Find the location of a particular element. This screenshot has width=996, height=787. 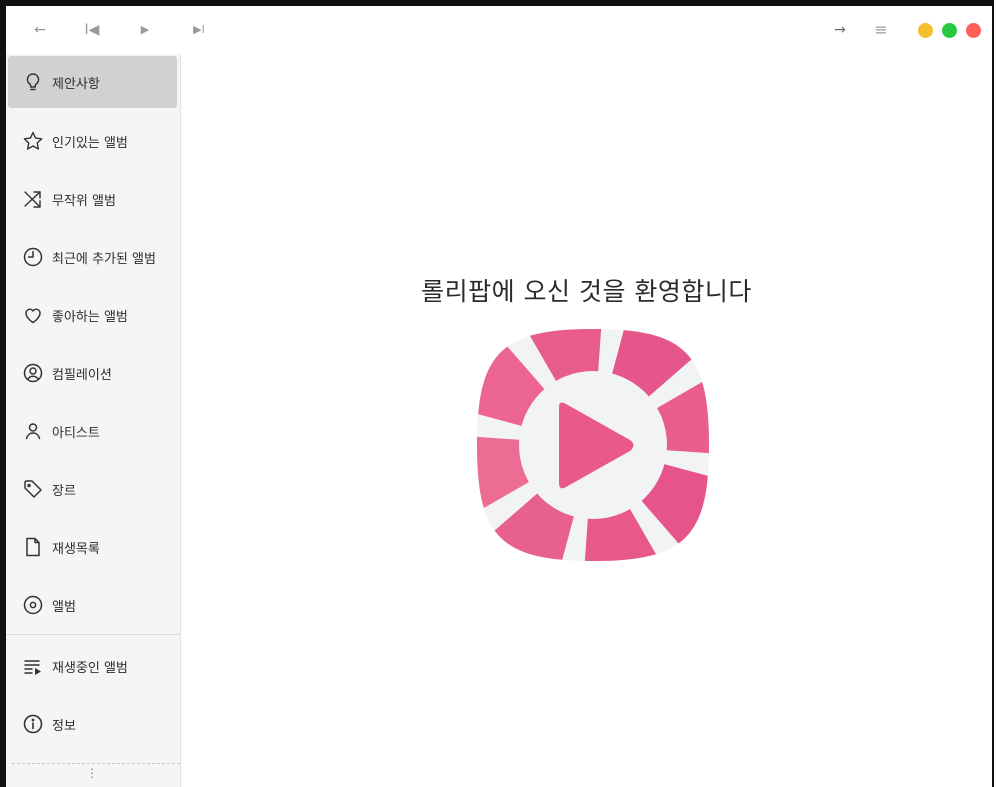

close-button is located at coordinates (973, 30).